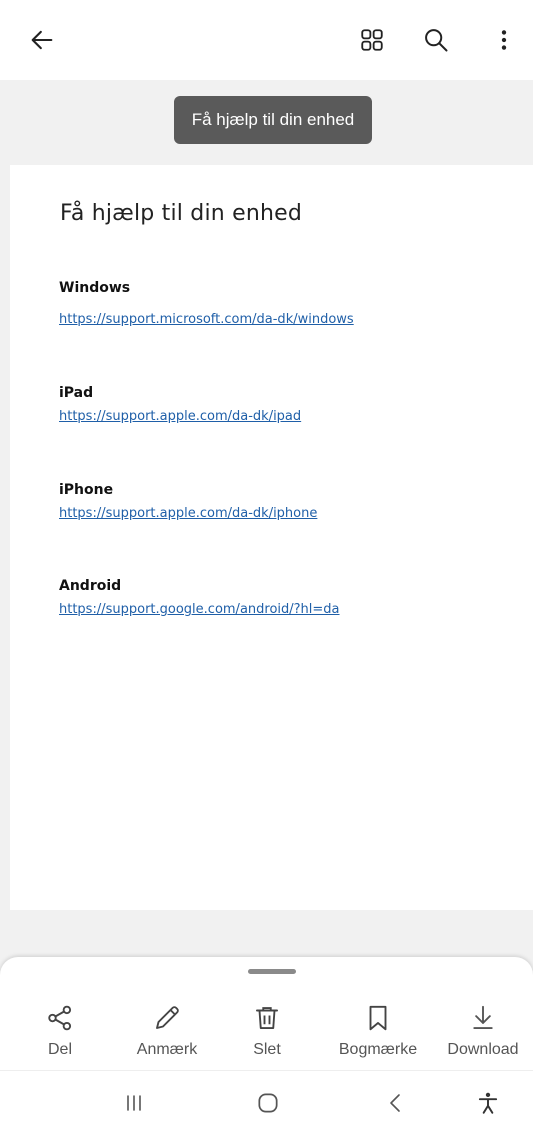 Image resolution: width=533 pixels, height=1136 pixels. I want to click on download-label: Download, so click(483, 1049).